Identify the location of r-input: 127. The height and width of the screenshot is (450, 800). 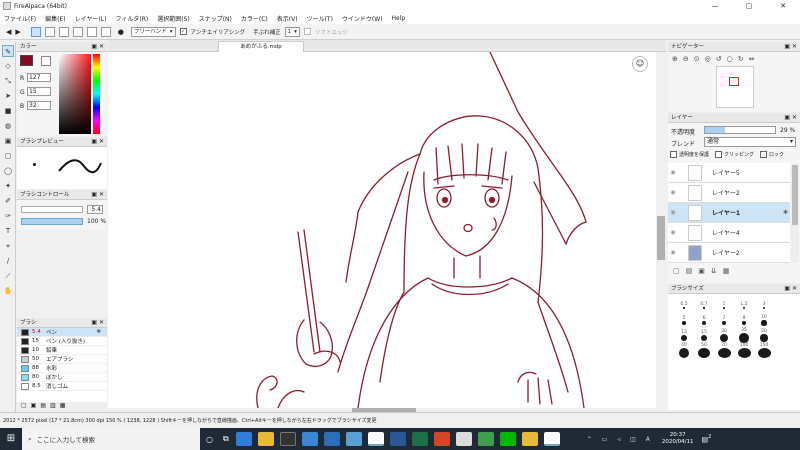
(39, 77).